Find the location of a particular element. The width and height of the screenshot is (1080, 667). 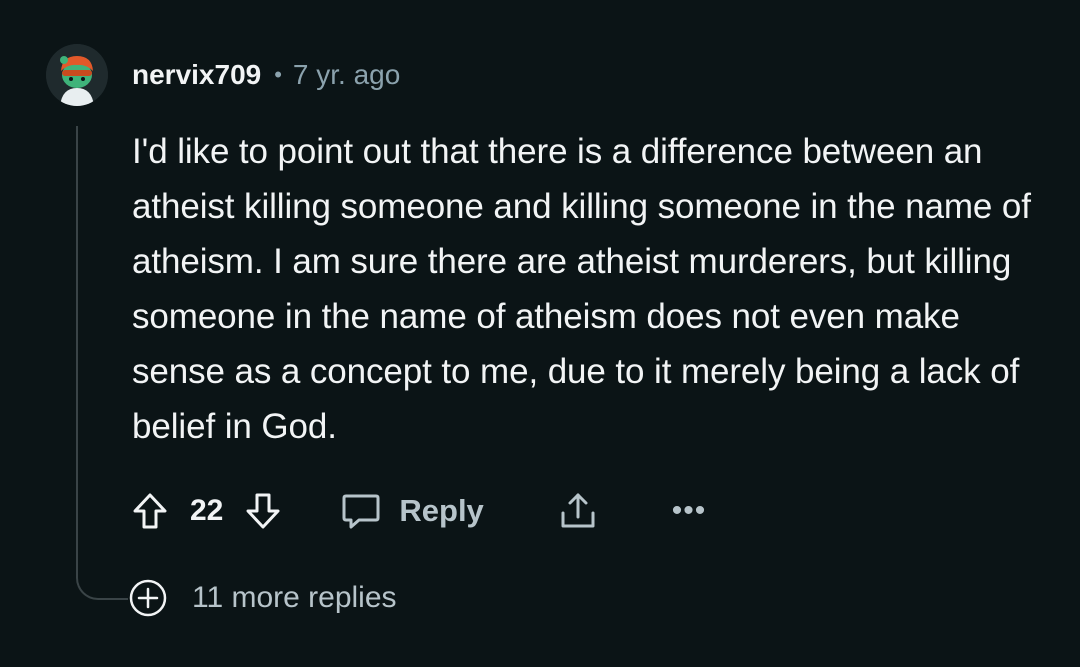

ellipsis-icon: ••• is located at coordinates (689, 510).